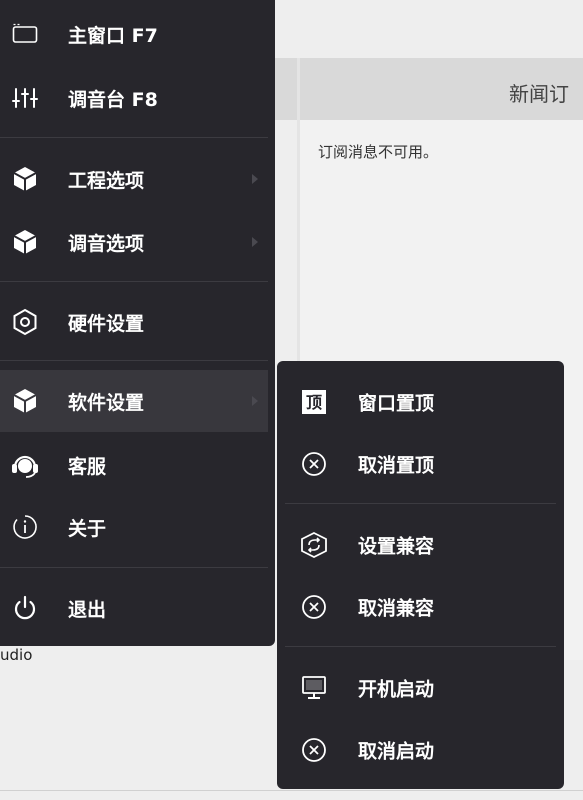 Image resolution: width=583 pixels, height=800 pixels. What do you see at coordinates (314, 545) in the screenshot?
I see `compat-icon` at bounding box center [314, 545].